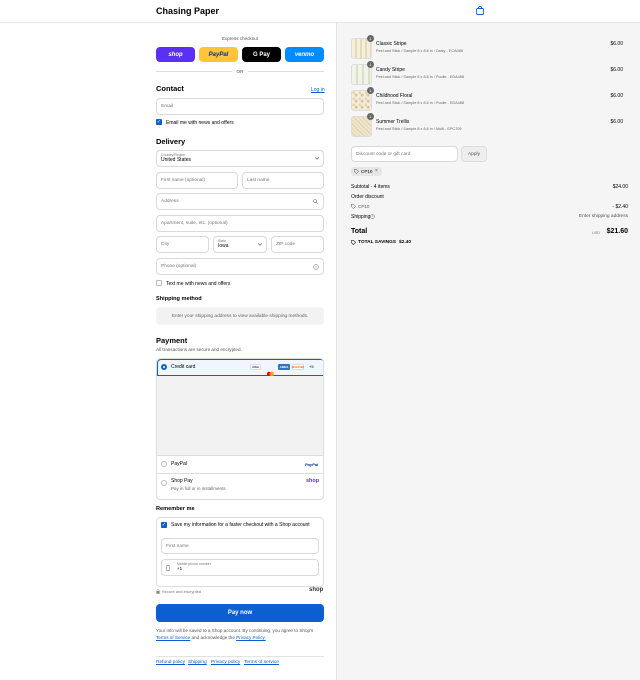 This screenshot has width=640, height=680. I want to click on country-value: United States, so click(176, 160).